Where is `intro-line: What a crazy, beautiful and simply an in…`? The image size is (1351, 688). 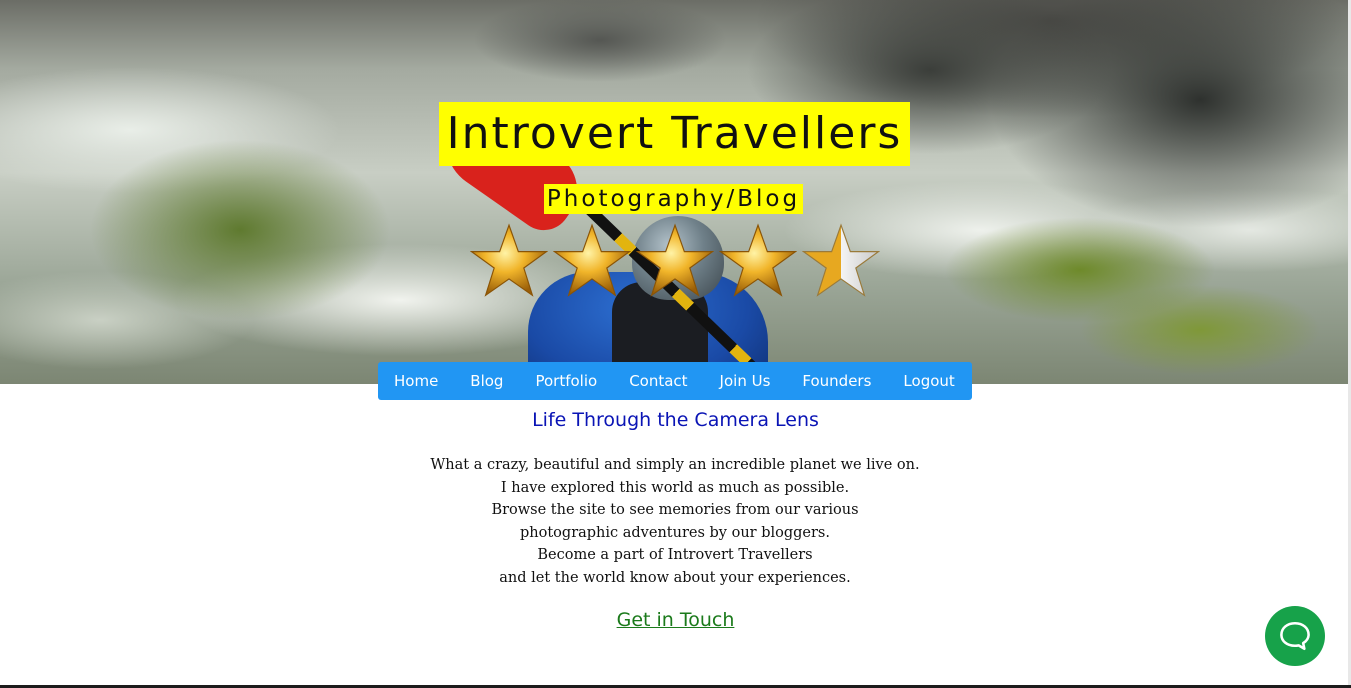
intro-line: What a crazy, beautiful and simply an in… is located at coordinates (675, 465).